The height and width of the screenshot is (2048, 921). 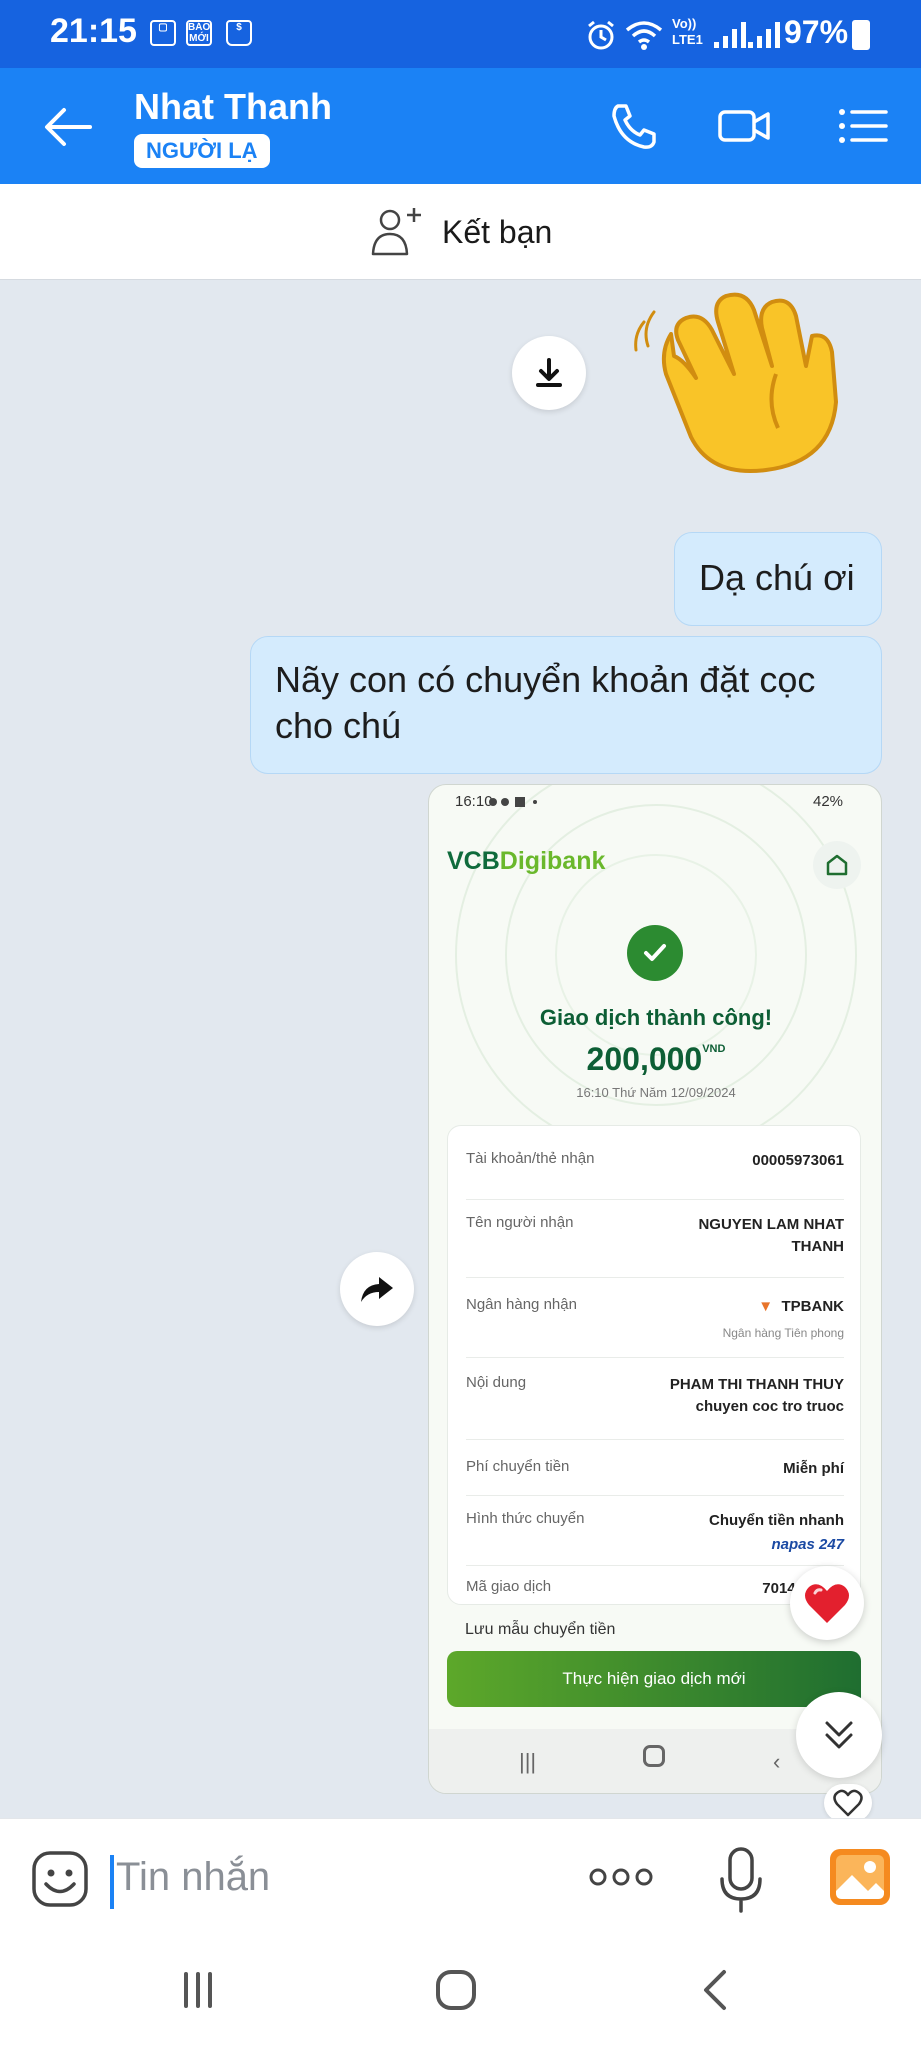 I want to click on more-options-icon, so click(x=621, y=1877).